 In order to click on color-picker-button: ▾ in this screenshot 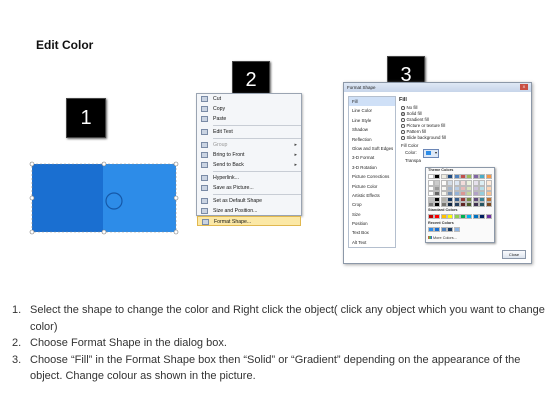, I will do `click(431, 153)`.